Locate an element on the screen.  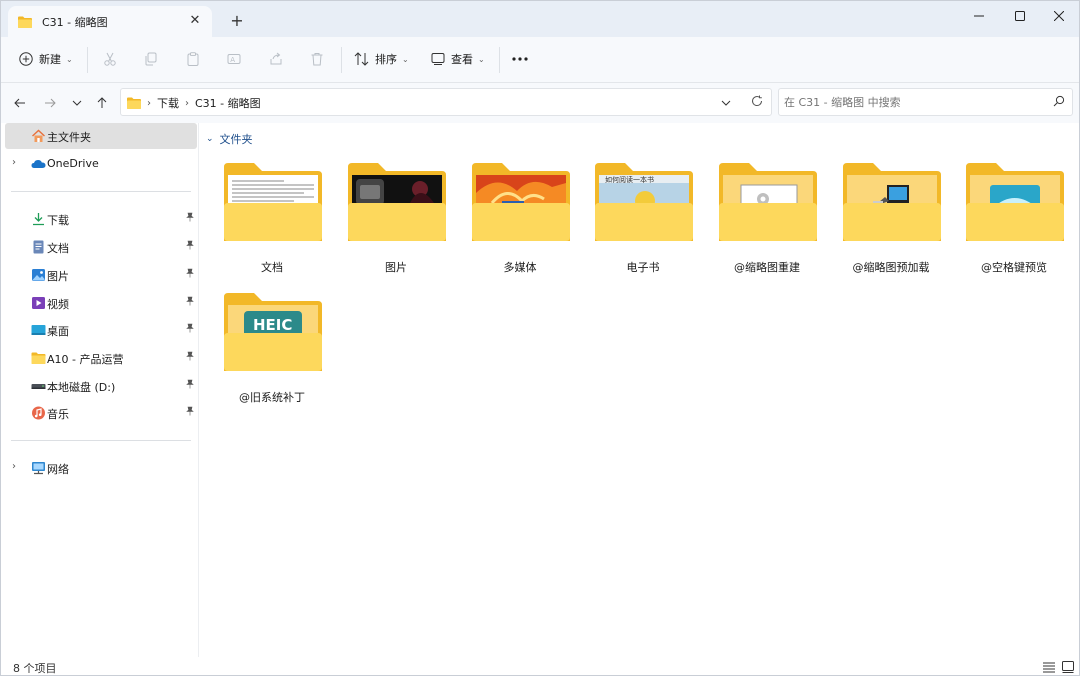
address-bar: › 下载 › C31 - 缩略图 is located at coordinates (446, 102).